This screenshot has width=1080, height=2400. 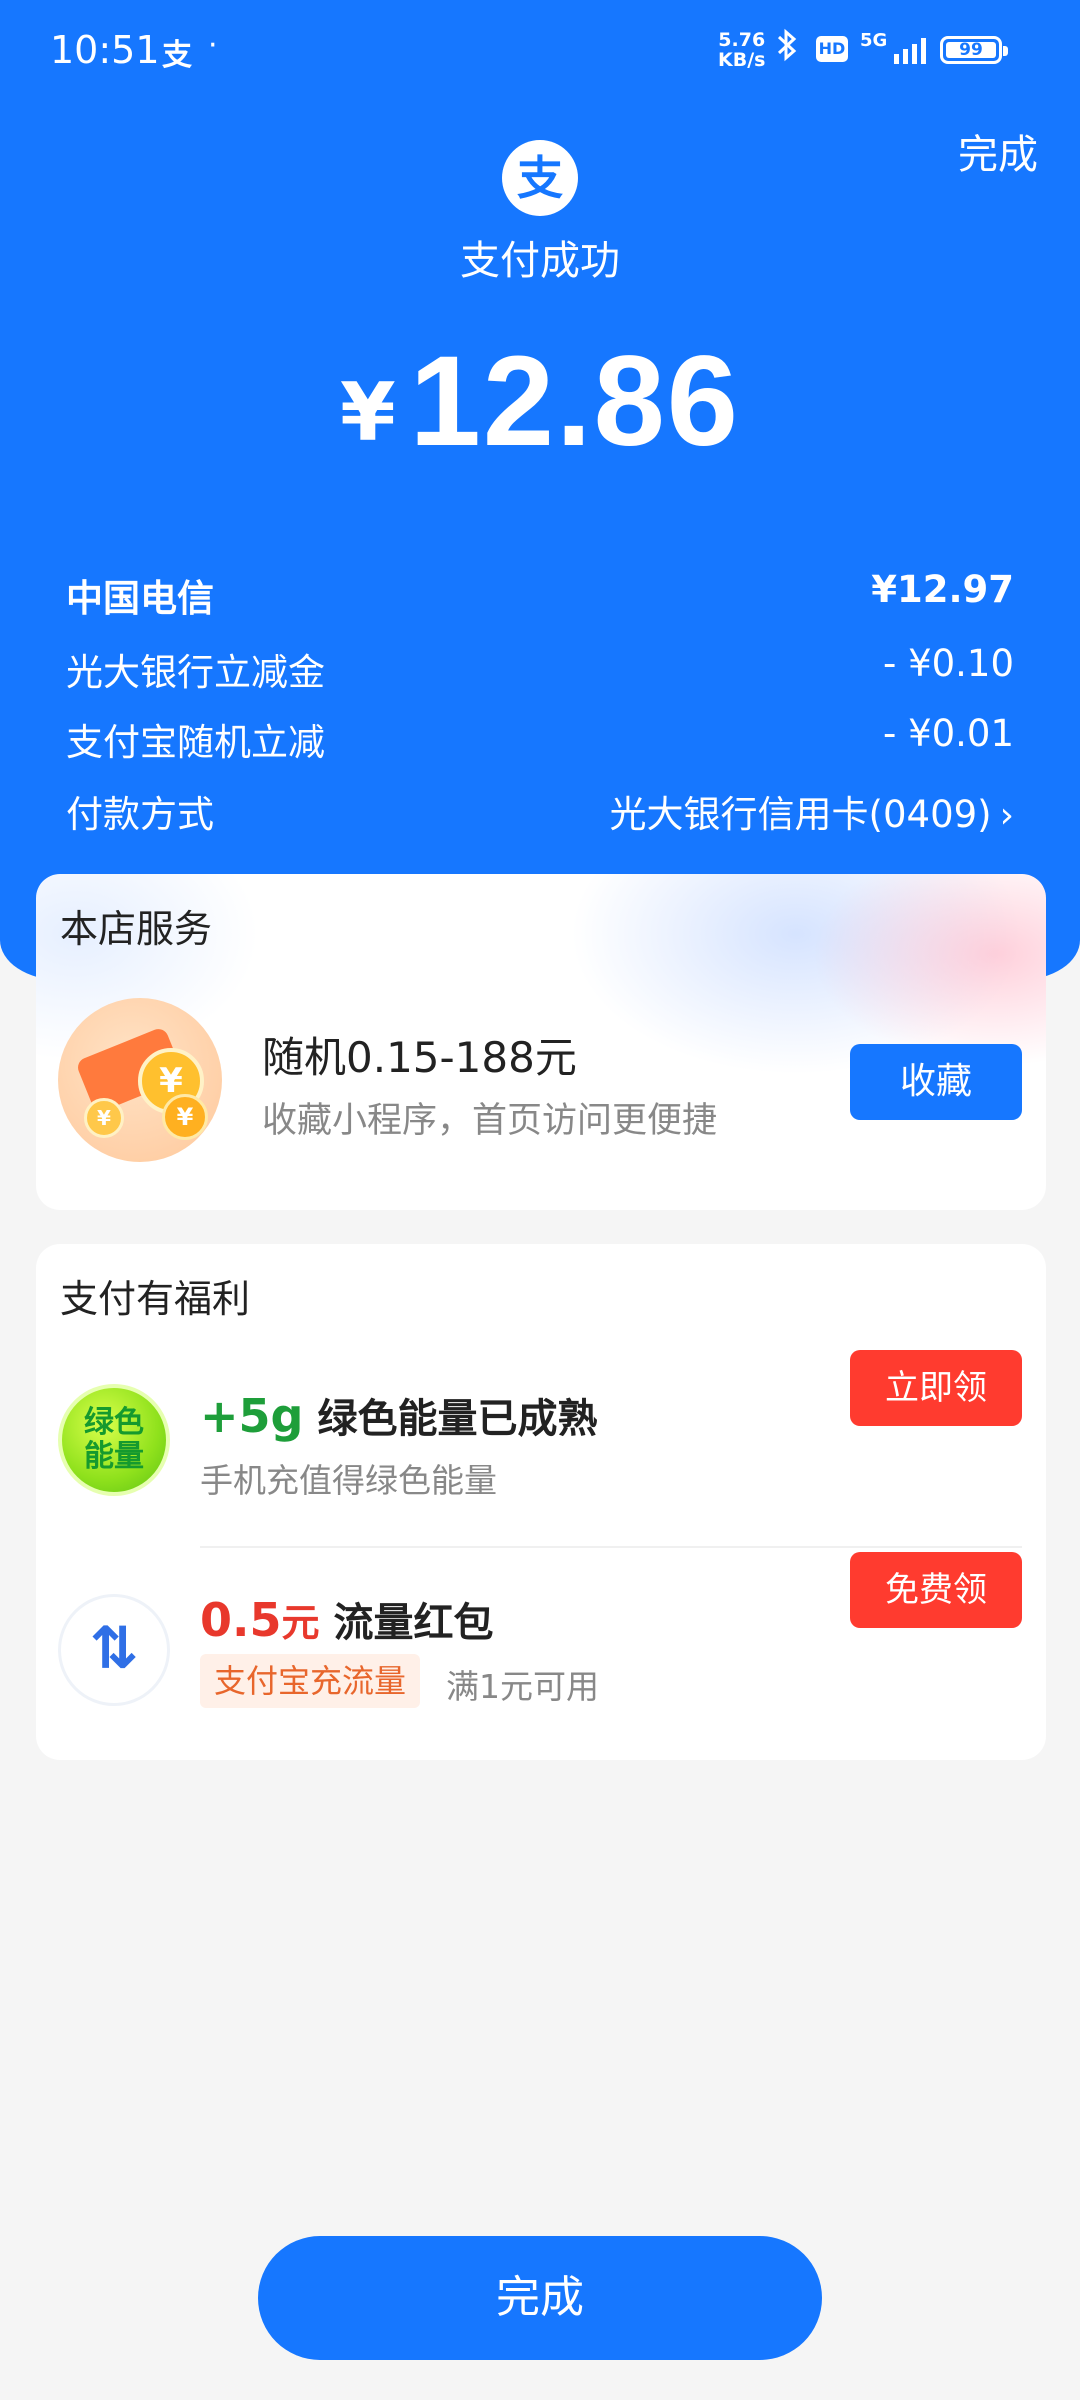 What do you see at coordinates (185, 1117) in the screenshot?
I see `coin-medium: ¥` at bounding box center [185, 1117].